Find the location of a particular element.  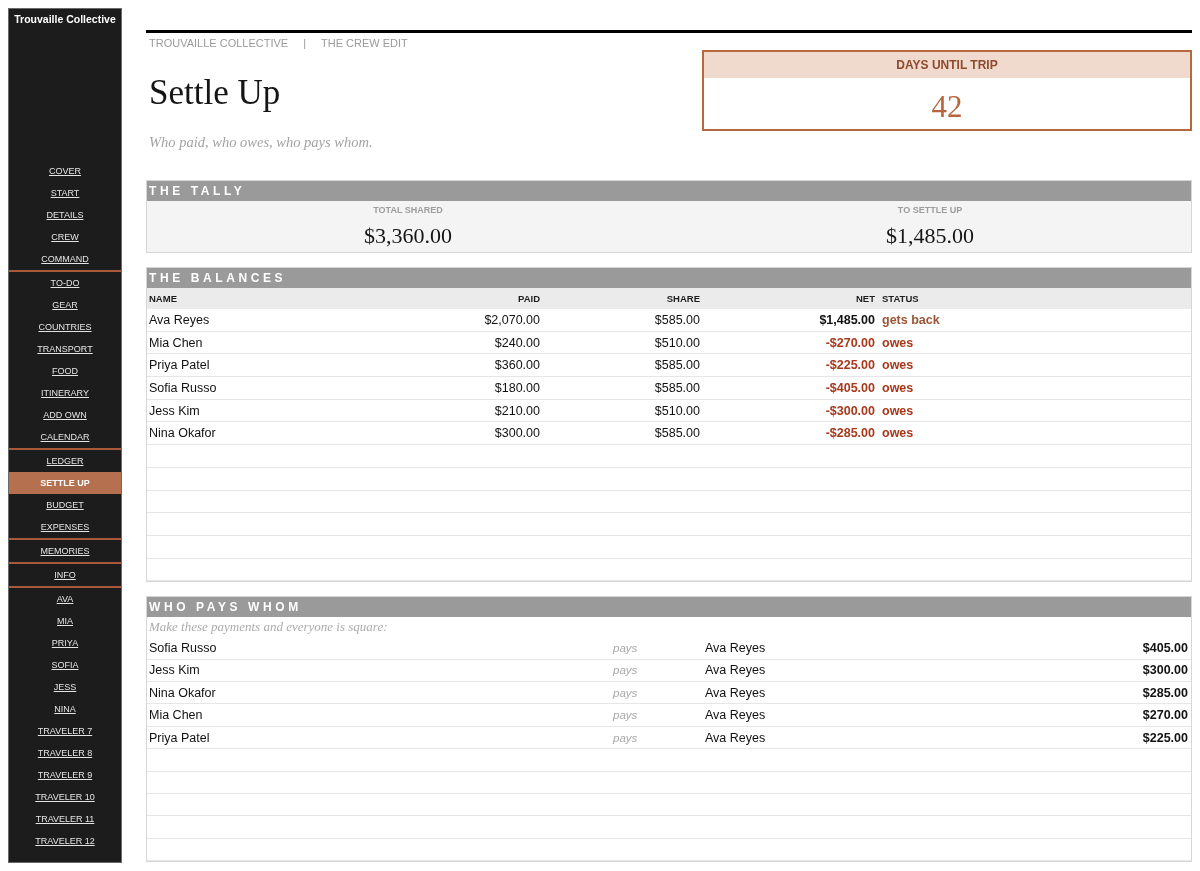

table-cell-text: -$300.00 is located at coordinates (850, 410).